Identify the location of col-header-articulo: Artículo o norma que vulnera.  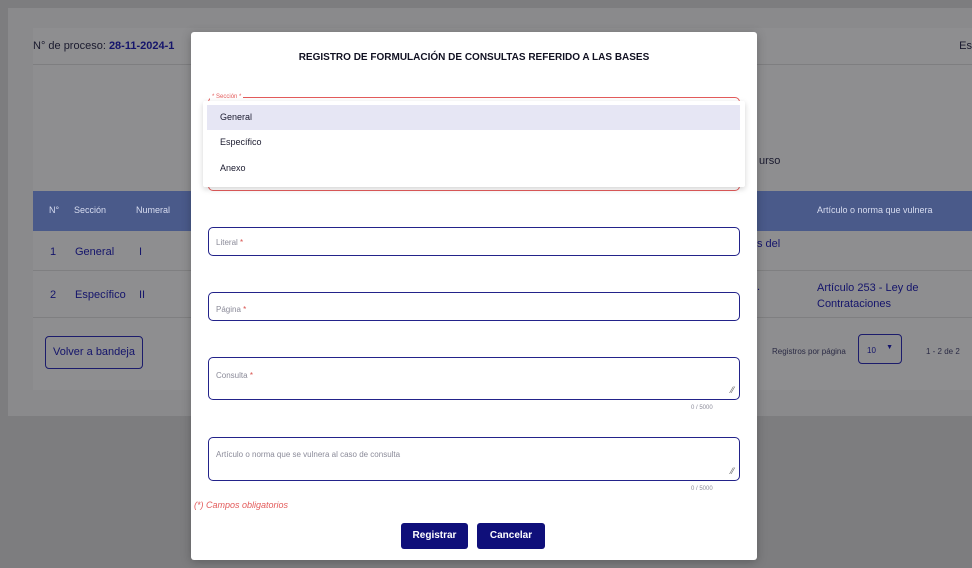
(875, 210).